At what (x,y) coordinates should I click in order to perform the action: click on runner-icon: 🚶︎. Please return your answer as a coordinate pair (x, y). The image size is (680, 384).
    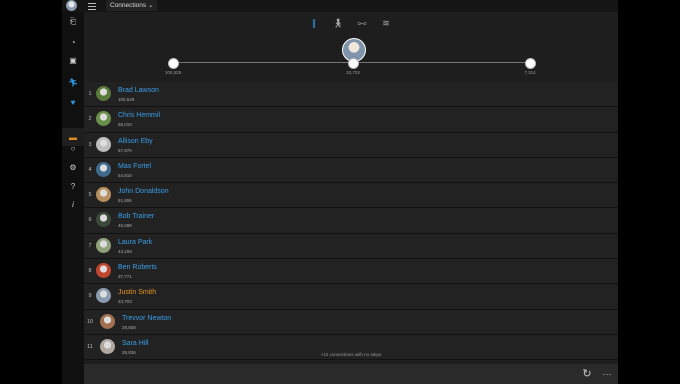
    Looking at the image, I should click on (338, 23).